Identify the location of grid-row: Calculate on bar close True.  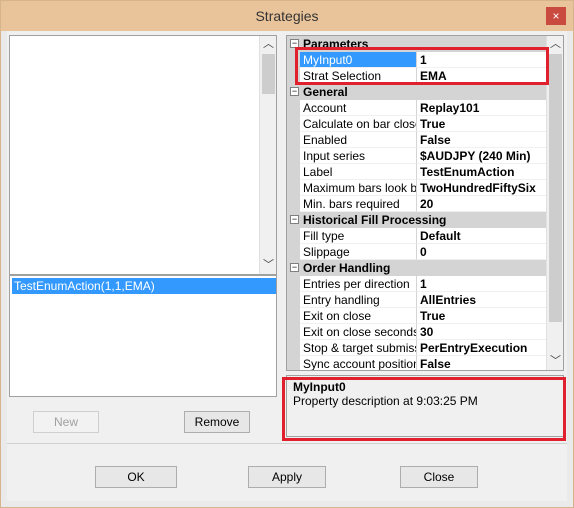
(417, 124).